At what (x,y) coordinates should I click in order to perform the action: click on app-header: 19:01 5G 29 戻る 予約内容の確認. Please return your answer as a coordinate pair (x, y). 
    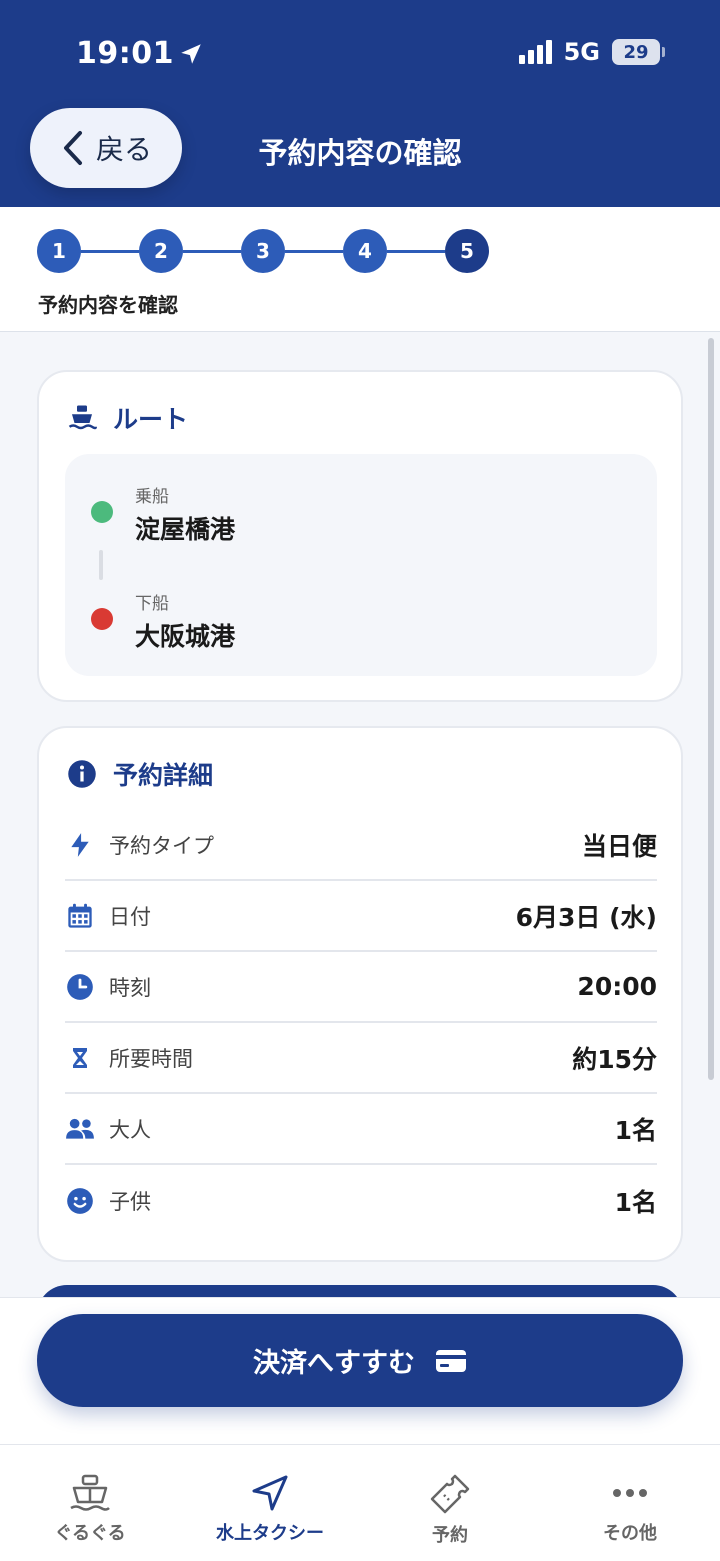
    Looking at the image, I should click on (360, 103).